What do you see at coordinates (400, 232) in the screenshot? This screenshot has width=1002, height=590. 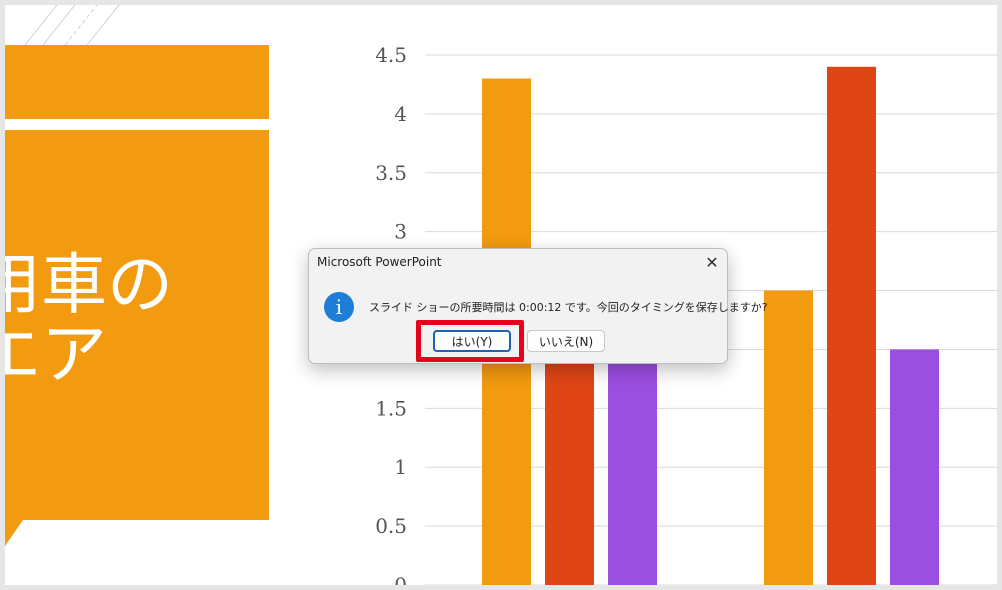 I see `y-tick-label: 3` at bounding box center [400, 232].